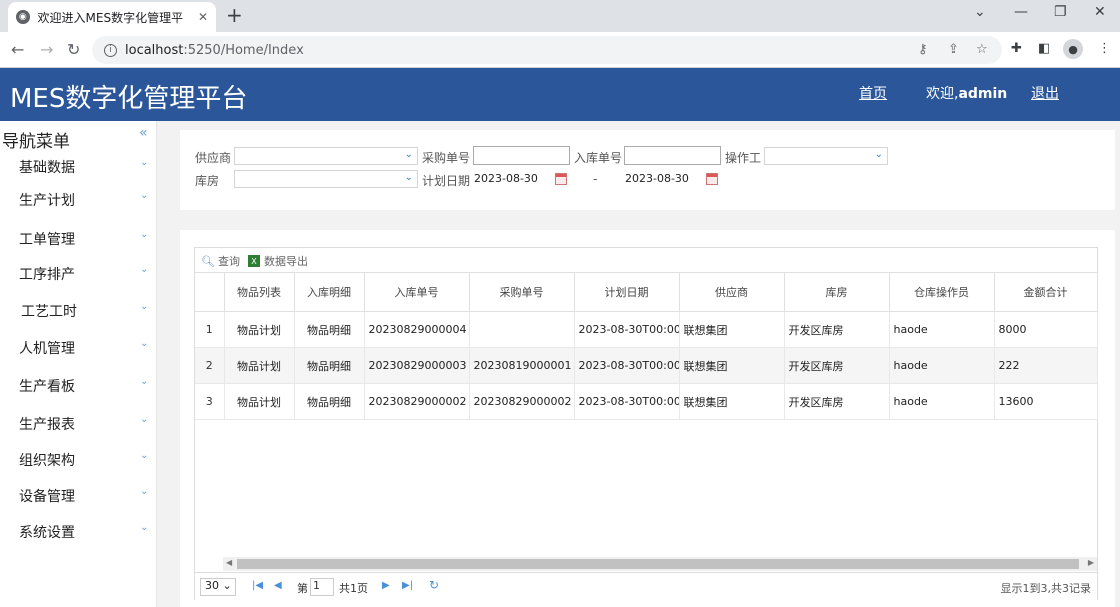 The height and width of the screenshot is (607, 1120). I want to click on sidebar-item-label: 组织架构, so click(47, 461).